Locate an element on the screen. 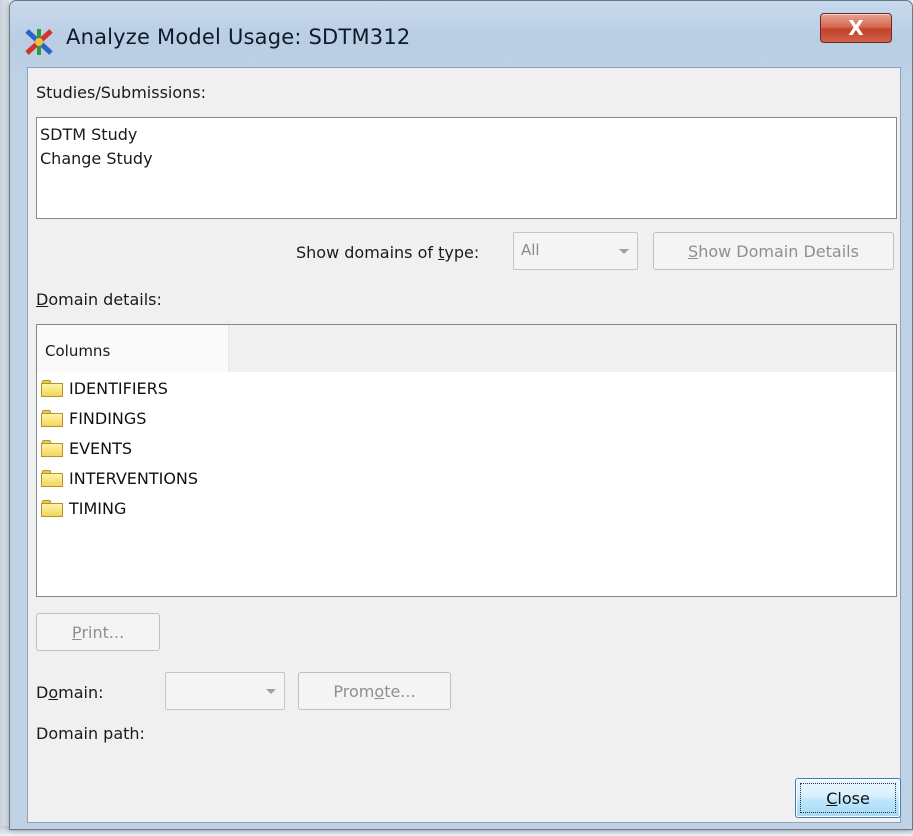 Image resolution: width=913 pixels, height=836 pixels. close-icon: X is located at coordinates (856, 28).